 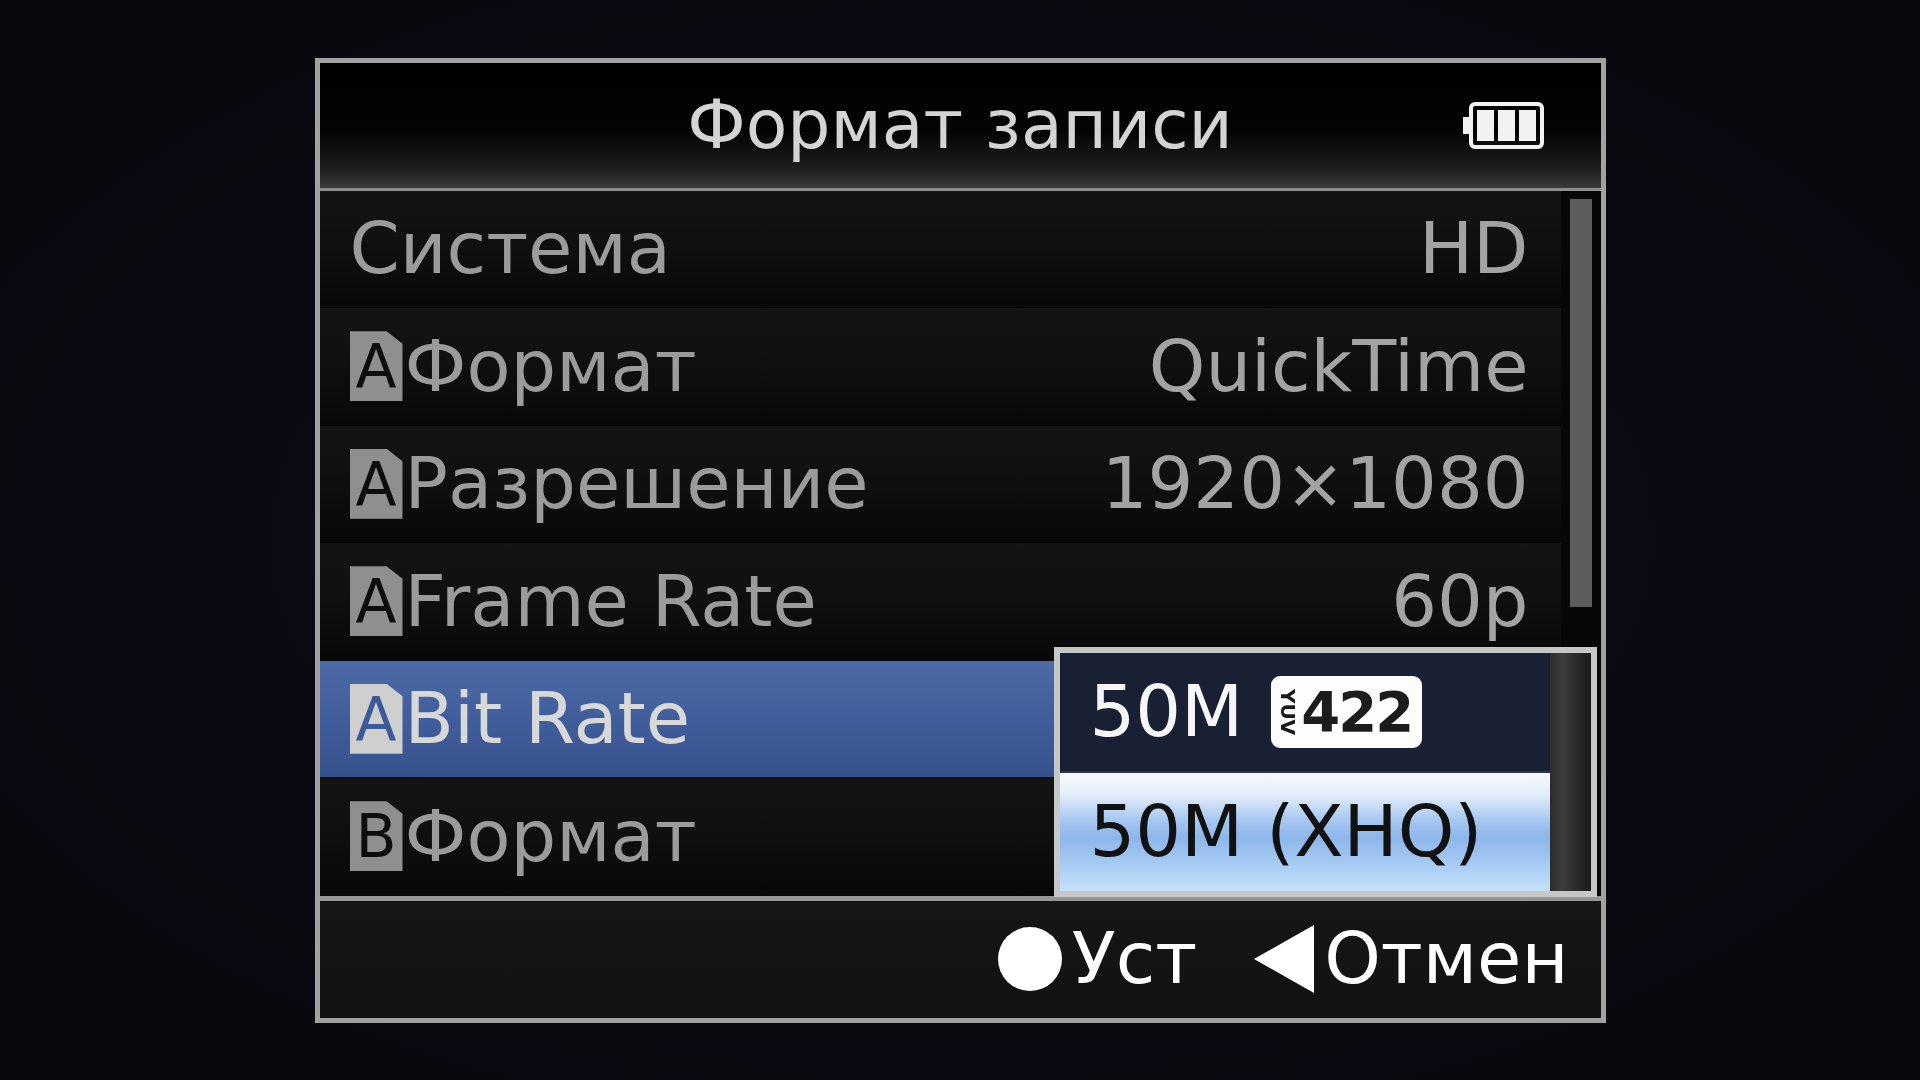 I want to click on screen-title: Формат записи, so click(x=960, y=125).